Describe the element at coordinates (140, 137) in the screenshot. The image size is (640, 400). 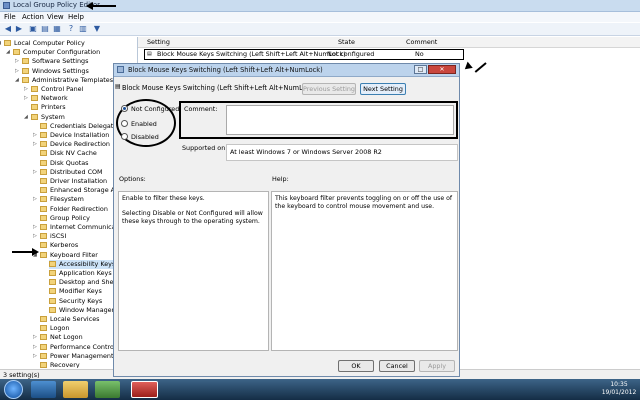
I see `radio-disabled: Disabled` at that location.